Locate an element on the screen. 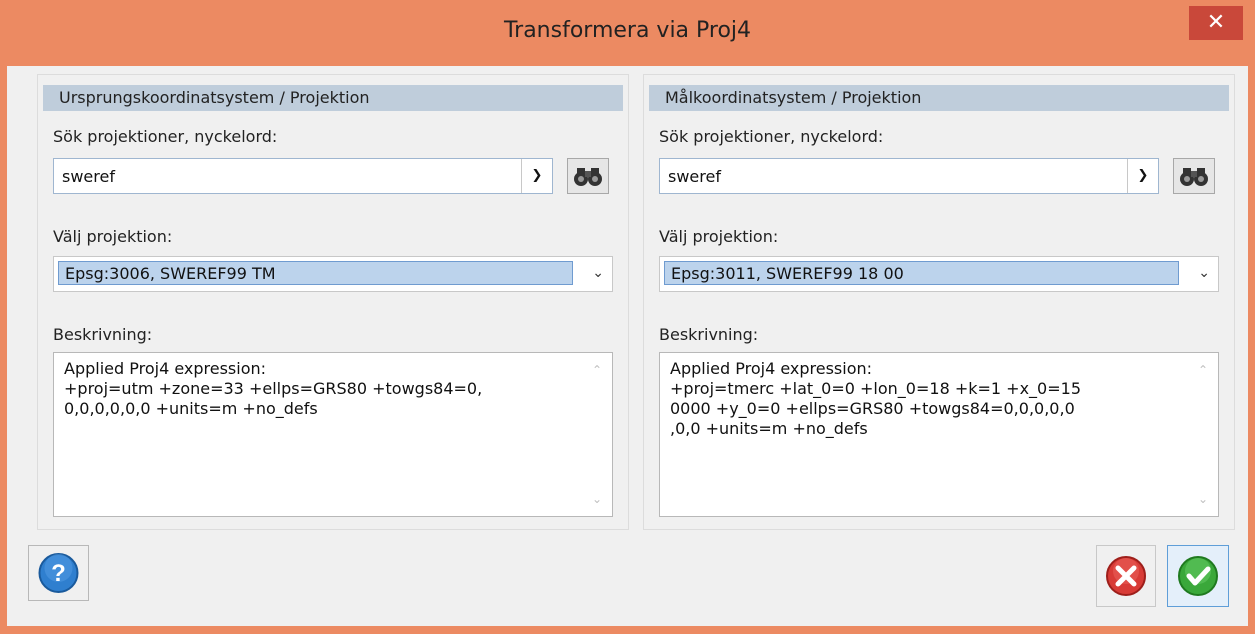  target-selected-projection: Epsg:3011, SWEREF99 18 00 is located at coordinates (921, 273).